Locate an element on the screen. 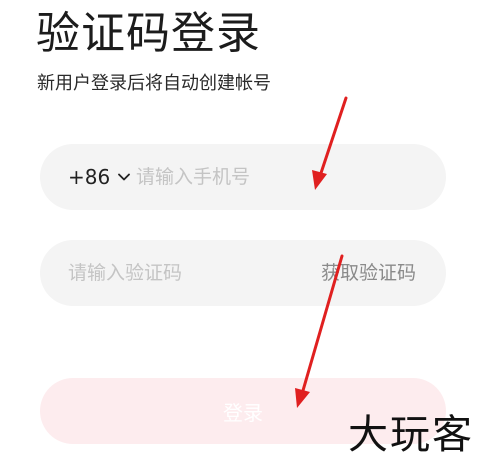 This screenshot has height=467, width=484. phone-input is located at coordinates (281, 177).